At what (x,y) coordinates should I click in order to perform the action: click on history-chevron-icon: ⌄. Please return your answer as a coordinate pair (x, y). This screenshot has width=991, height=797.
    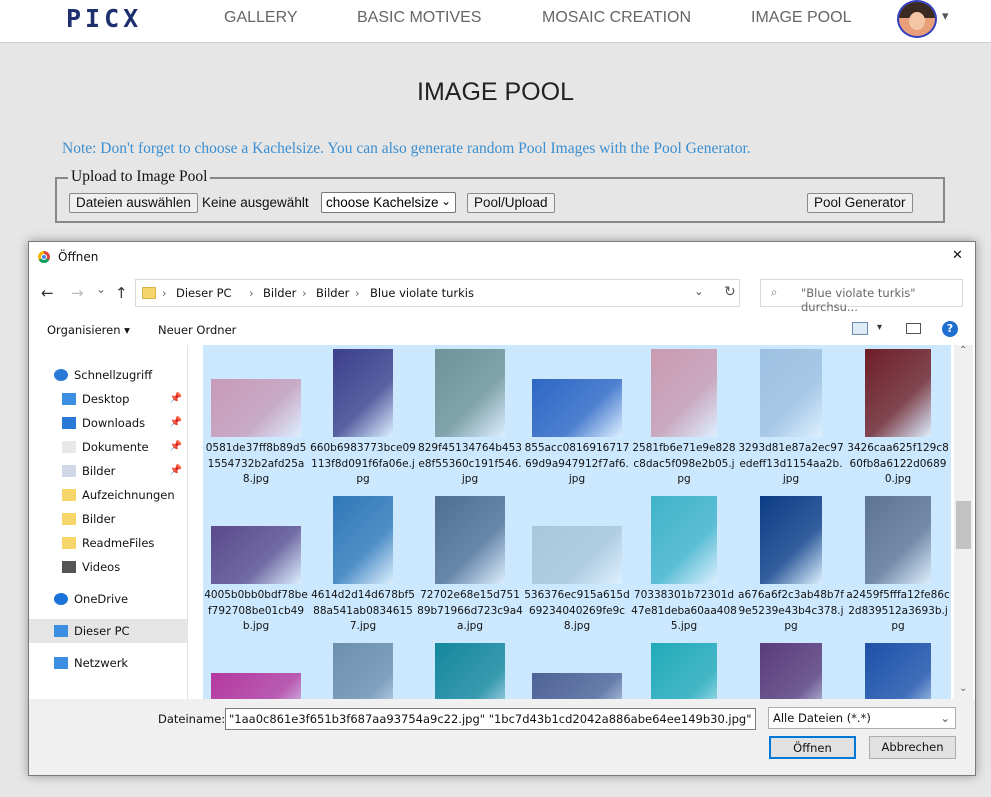
    Looking at the image, I should click on (101, 289).